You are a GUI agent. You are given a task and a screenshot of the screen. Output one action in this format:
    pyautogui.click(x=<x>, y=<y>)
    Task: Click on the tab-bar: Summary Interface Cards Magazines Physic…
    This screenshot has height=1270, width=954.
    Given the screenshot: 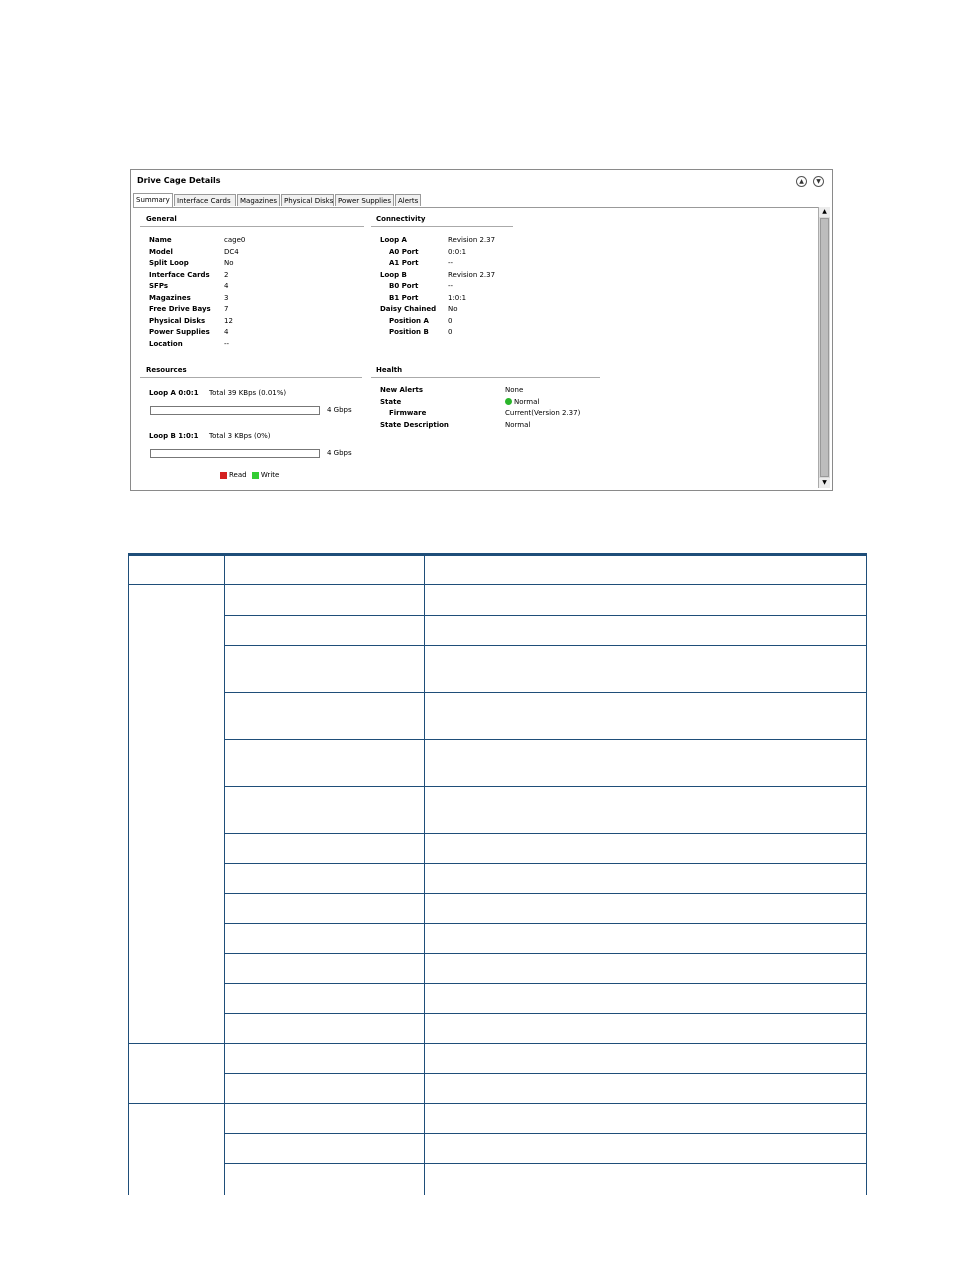 What is the action you would take?
    pyautogui.click(x=481, y=200)
    